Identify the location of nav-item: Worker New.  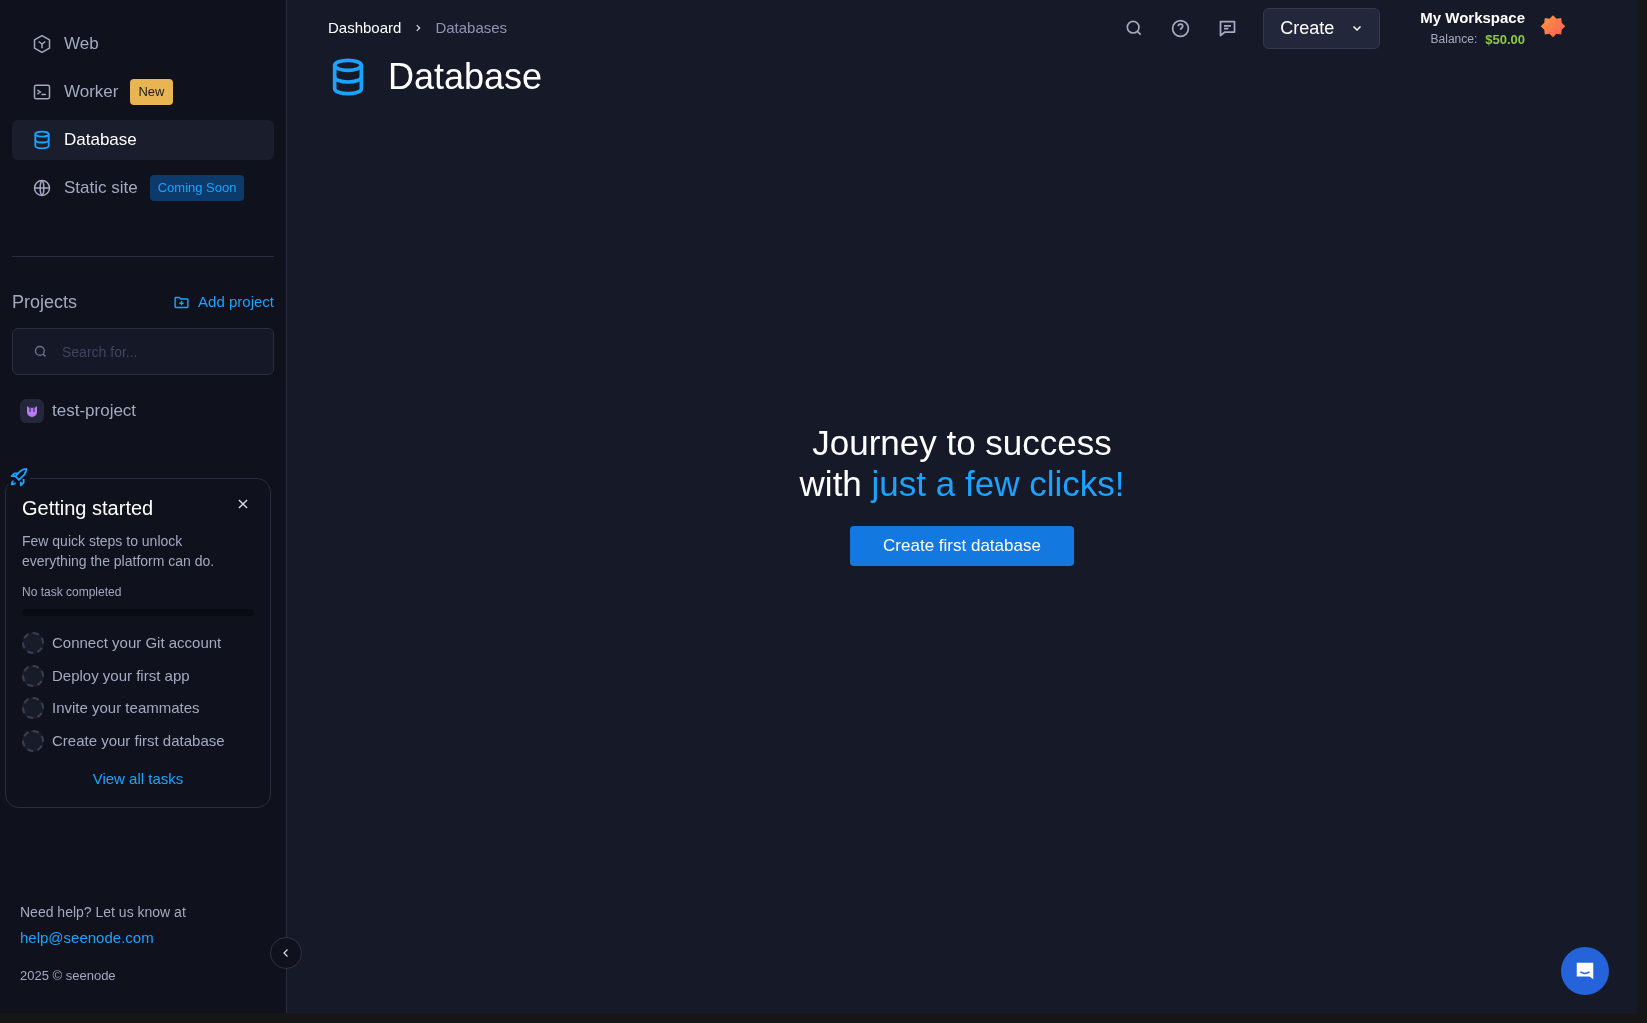
(143, 92).